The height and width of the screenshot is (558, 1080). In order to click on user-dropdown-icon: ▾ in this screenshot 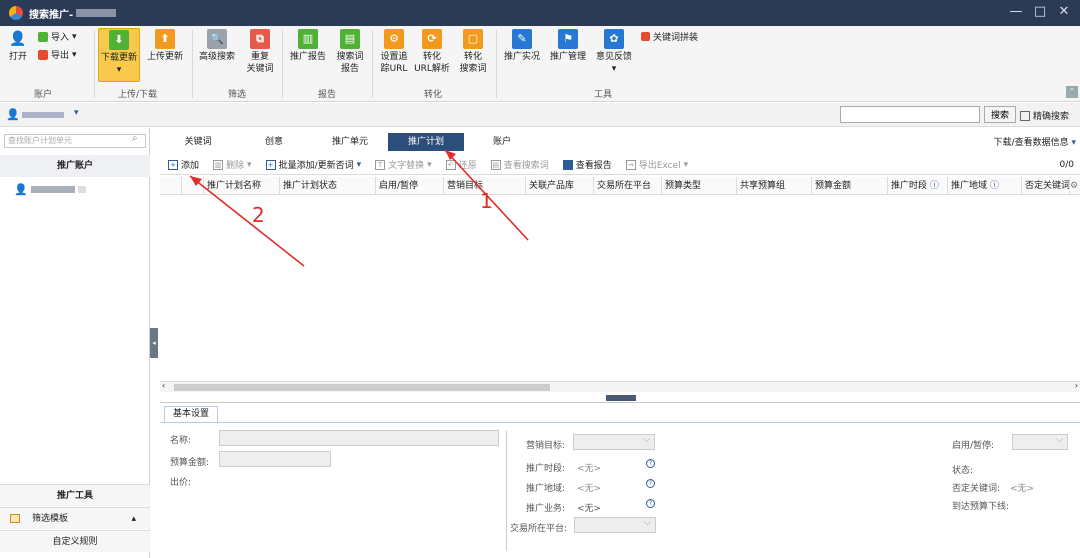, I will do `click(76, 113)`.